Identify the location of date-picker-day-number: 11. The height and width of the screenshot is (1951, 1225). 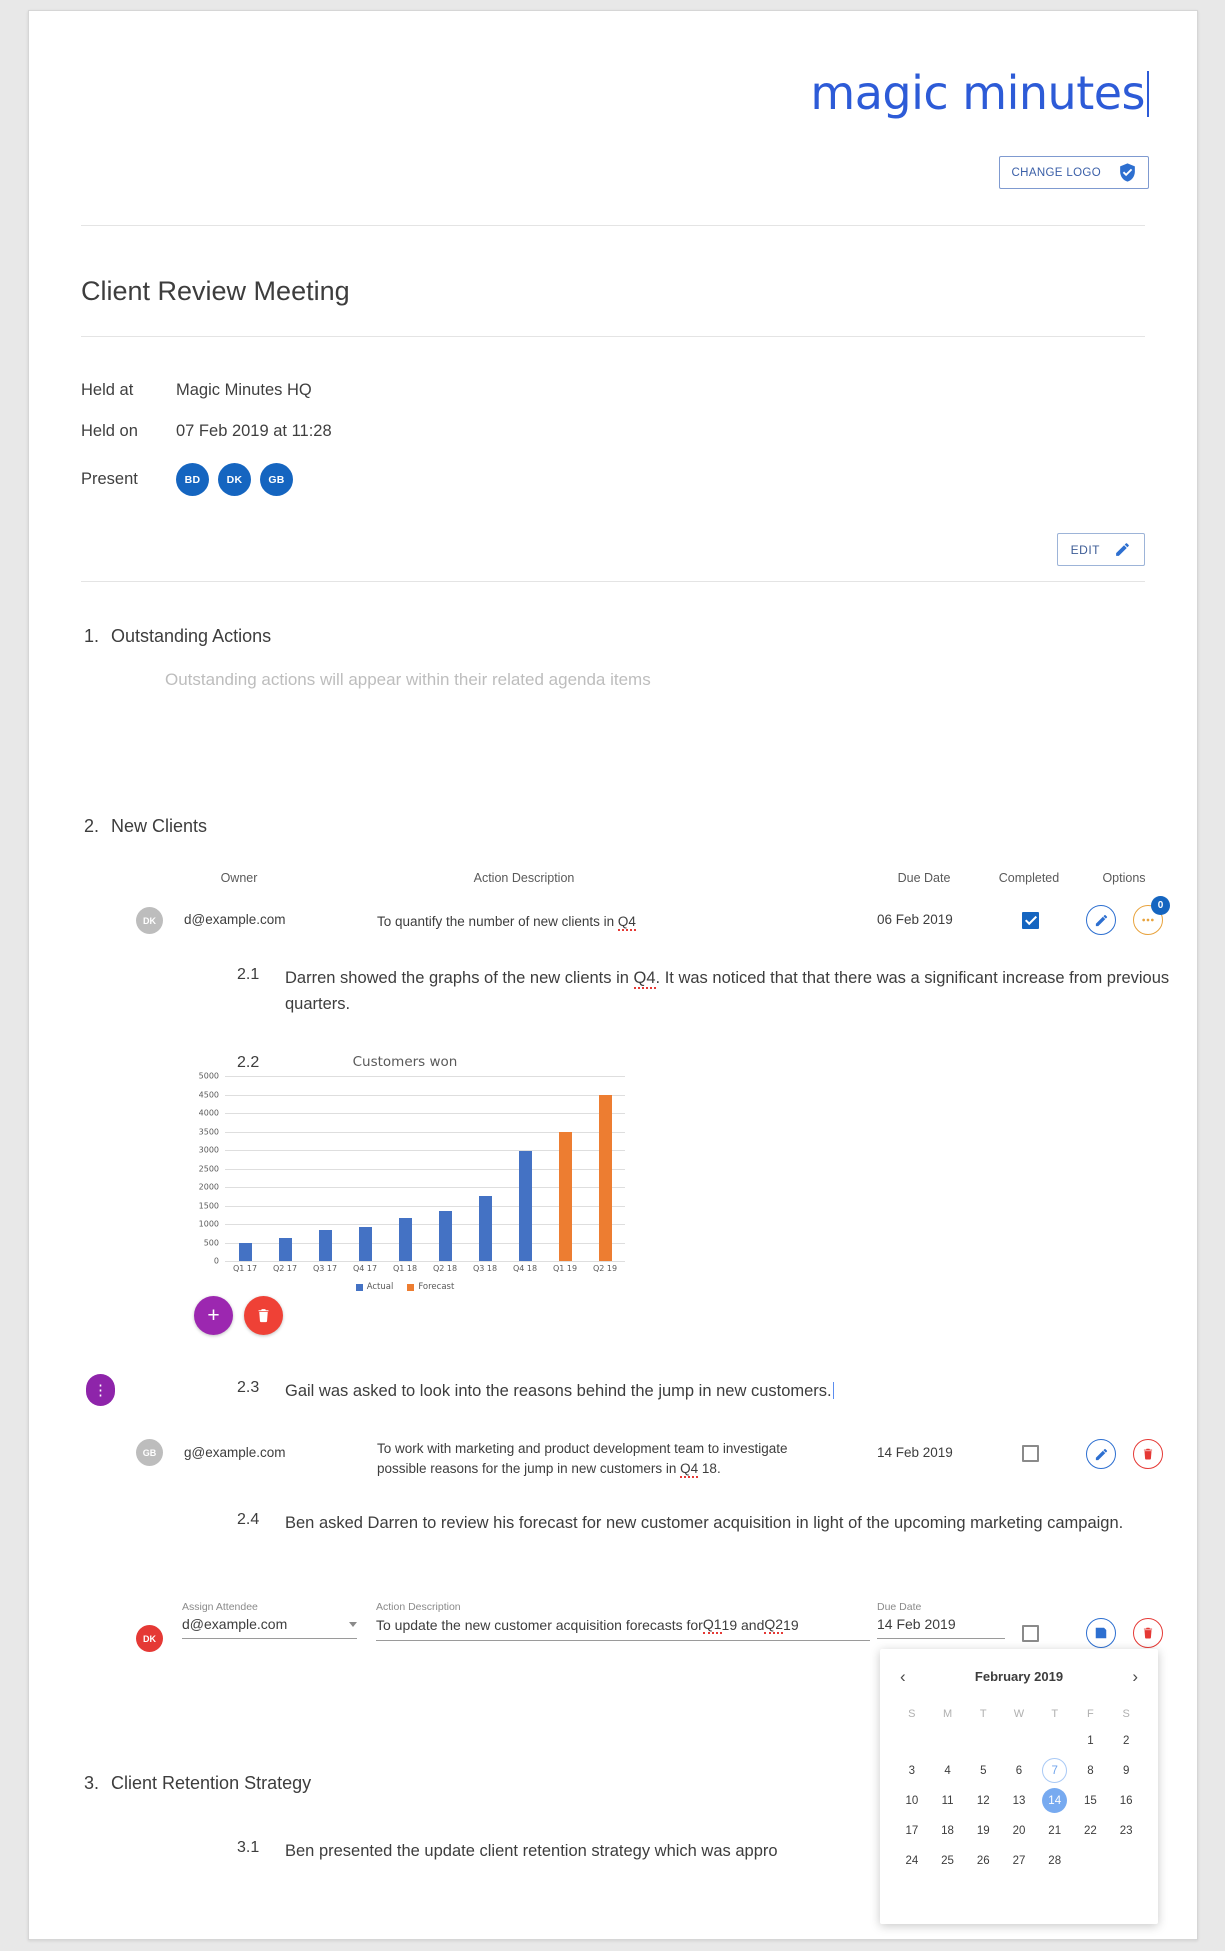
(947, 1800).